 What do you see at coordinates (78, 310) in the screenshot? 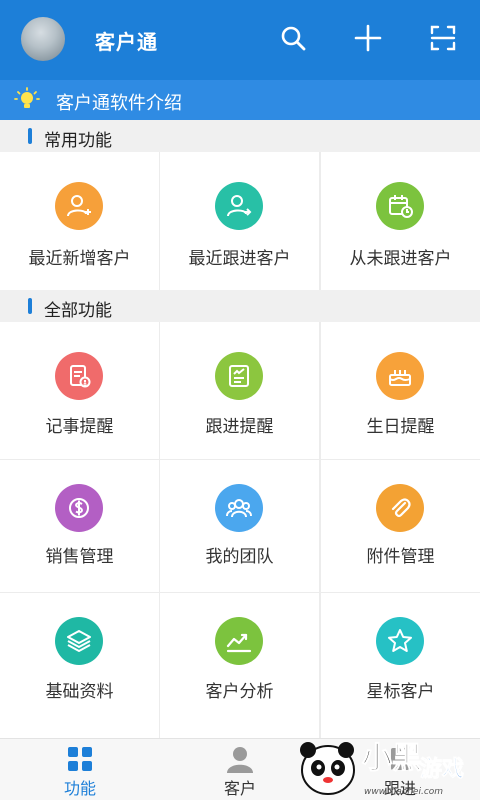
I see `section-title: 全部功能` at bounding box center [78, 310].